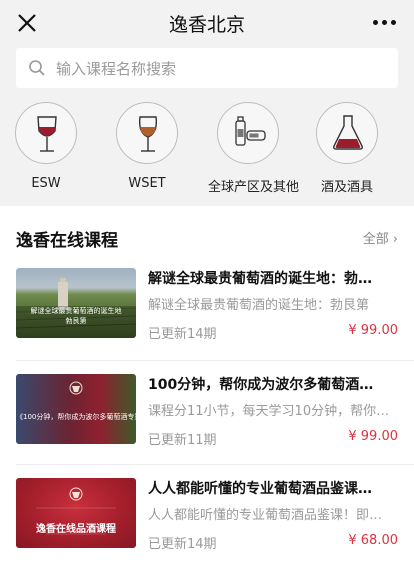 The width and height of the screenshot is (414, 566). I want to click on course-updated: 已更新11期, so click(182, 440).